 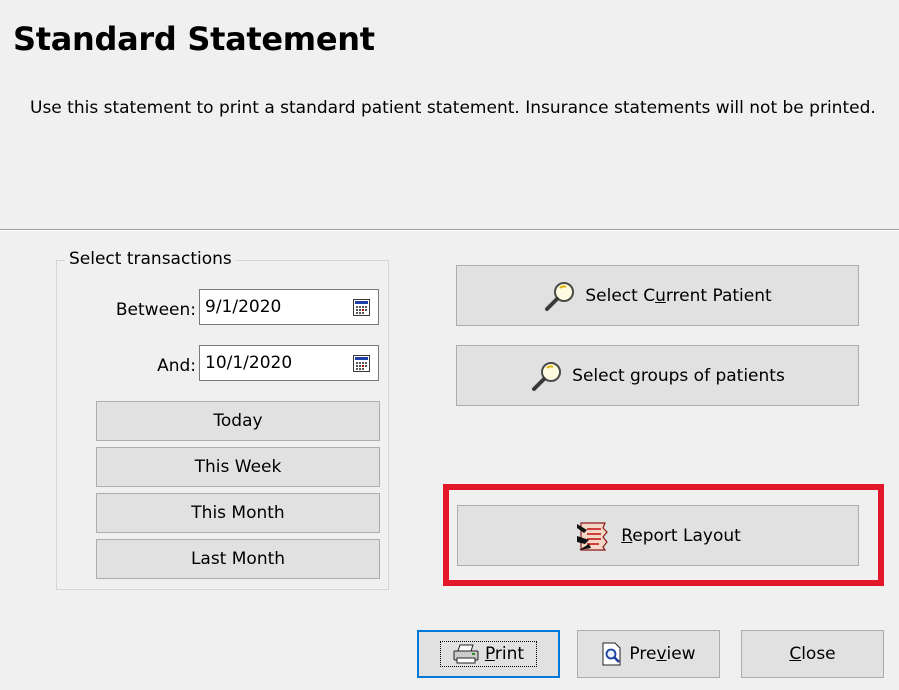 What do you see at coordinates (238, 421) in the screenshot?
I see `today-button: Today` at bounding box center [238, 421].